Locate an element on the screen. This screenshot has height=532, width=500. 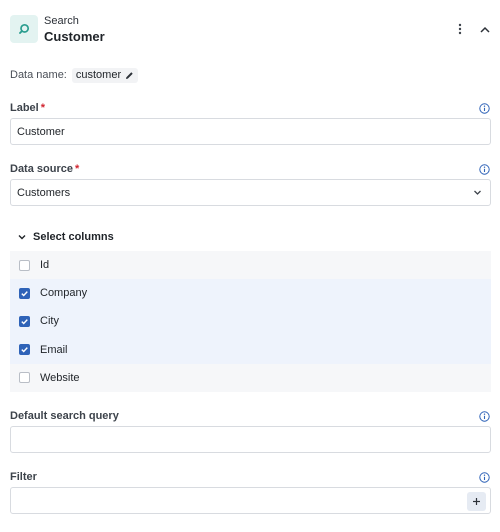
widget-type-label: Search is located at coordinates (61, 21).